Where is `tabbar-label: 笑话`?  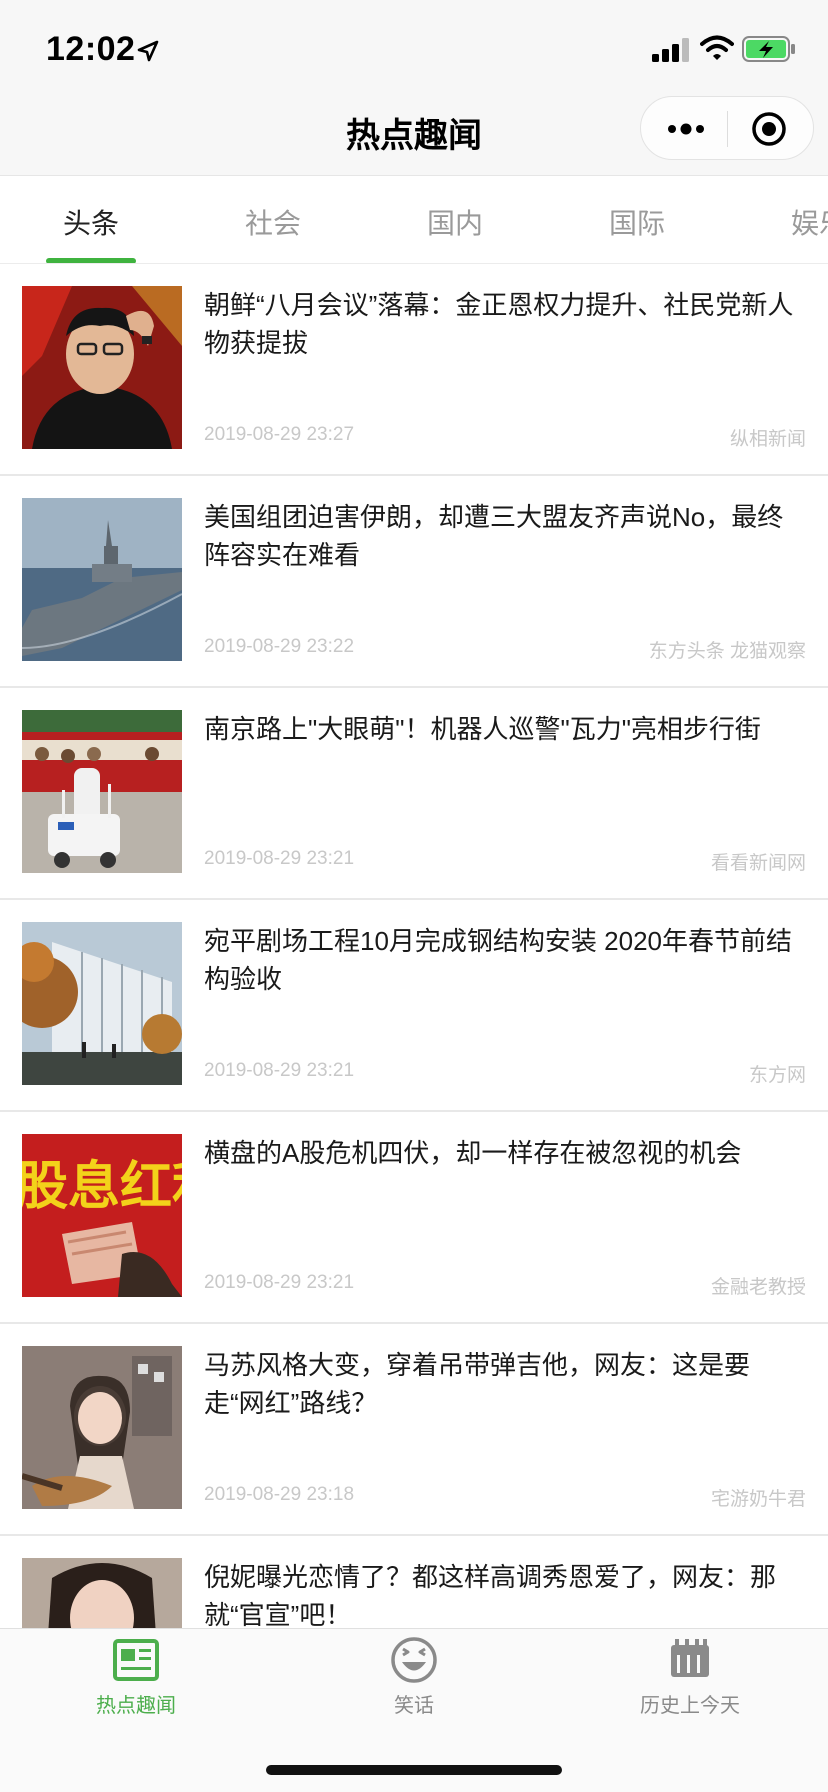 tabbar-label: 笑话 is located at coordinates (414, 1706).